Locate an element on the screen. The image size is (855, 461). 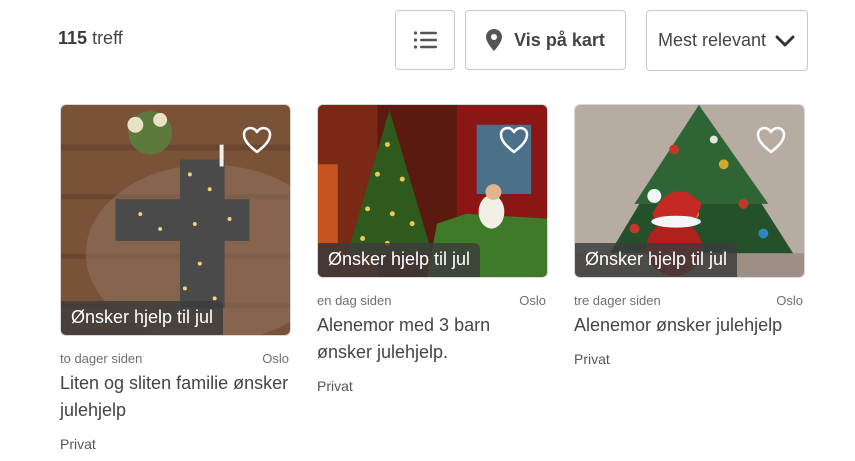
list-view-button is located at coordinates (425, 40).